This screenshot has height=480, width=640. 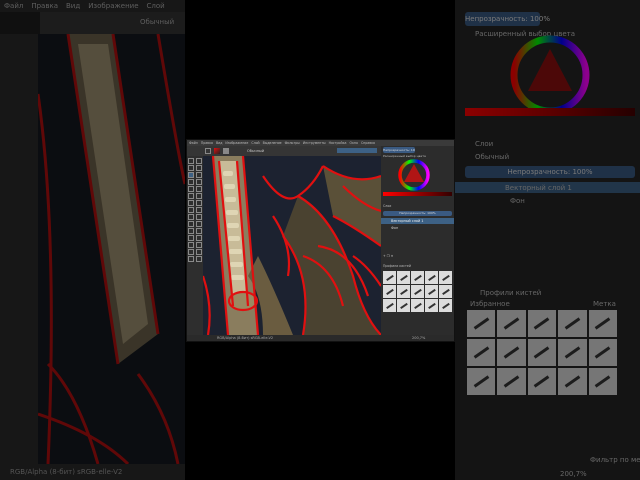 What do you see at coordinates (507, 19) in the screenshot?
I see `bg-opacity-pill: Непрозрачность: 100%` at bounding box center [507, 19].